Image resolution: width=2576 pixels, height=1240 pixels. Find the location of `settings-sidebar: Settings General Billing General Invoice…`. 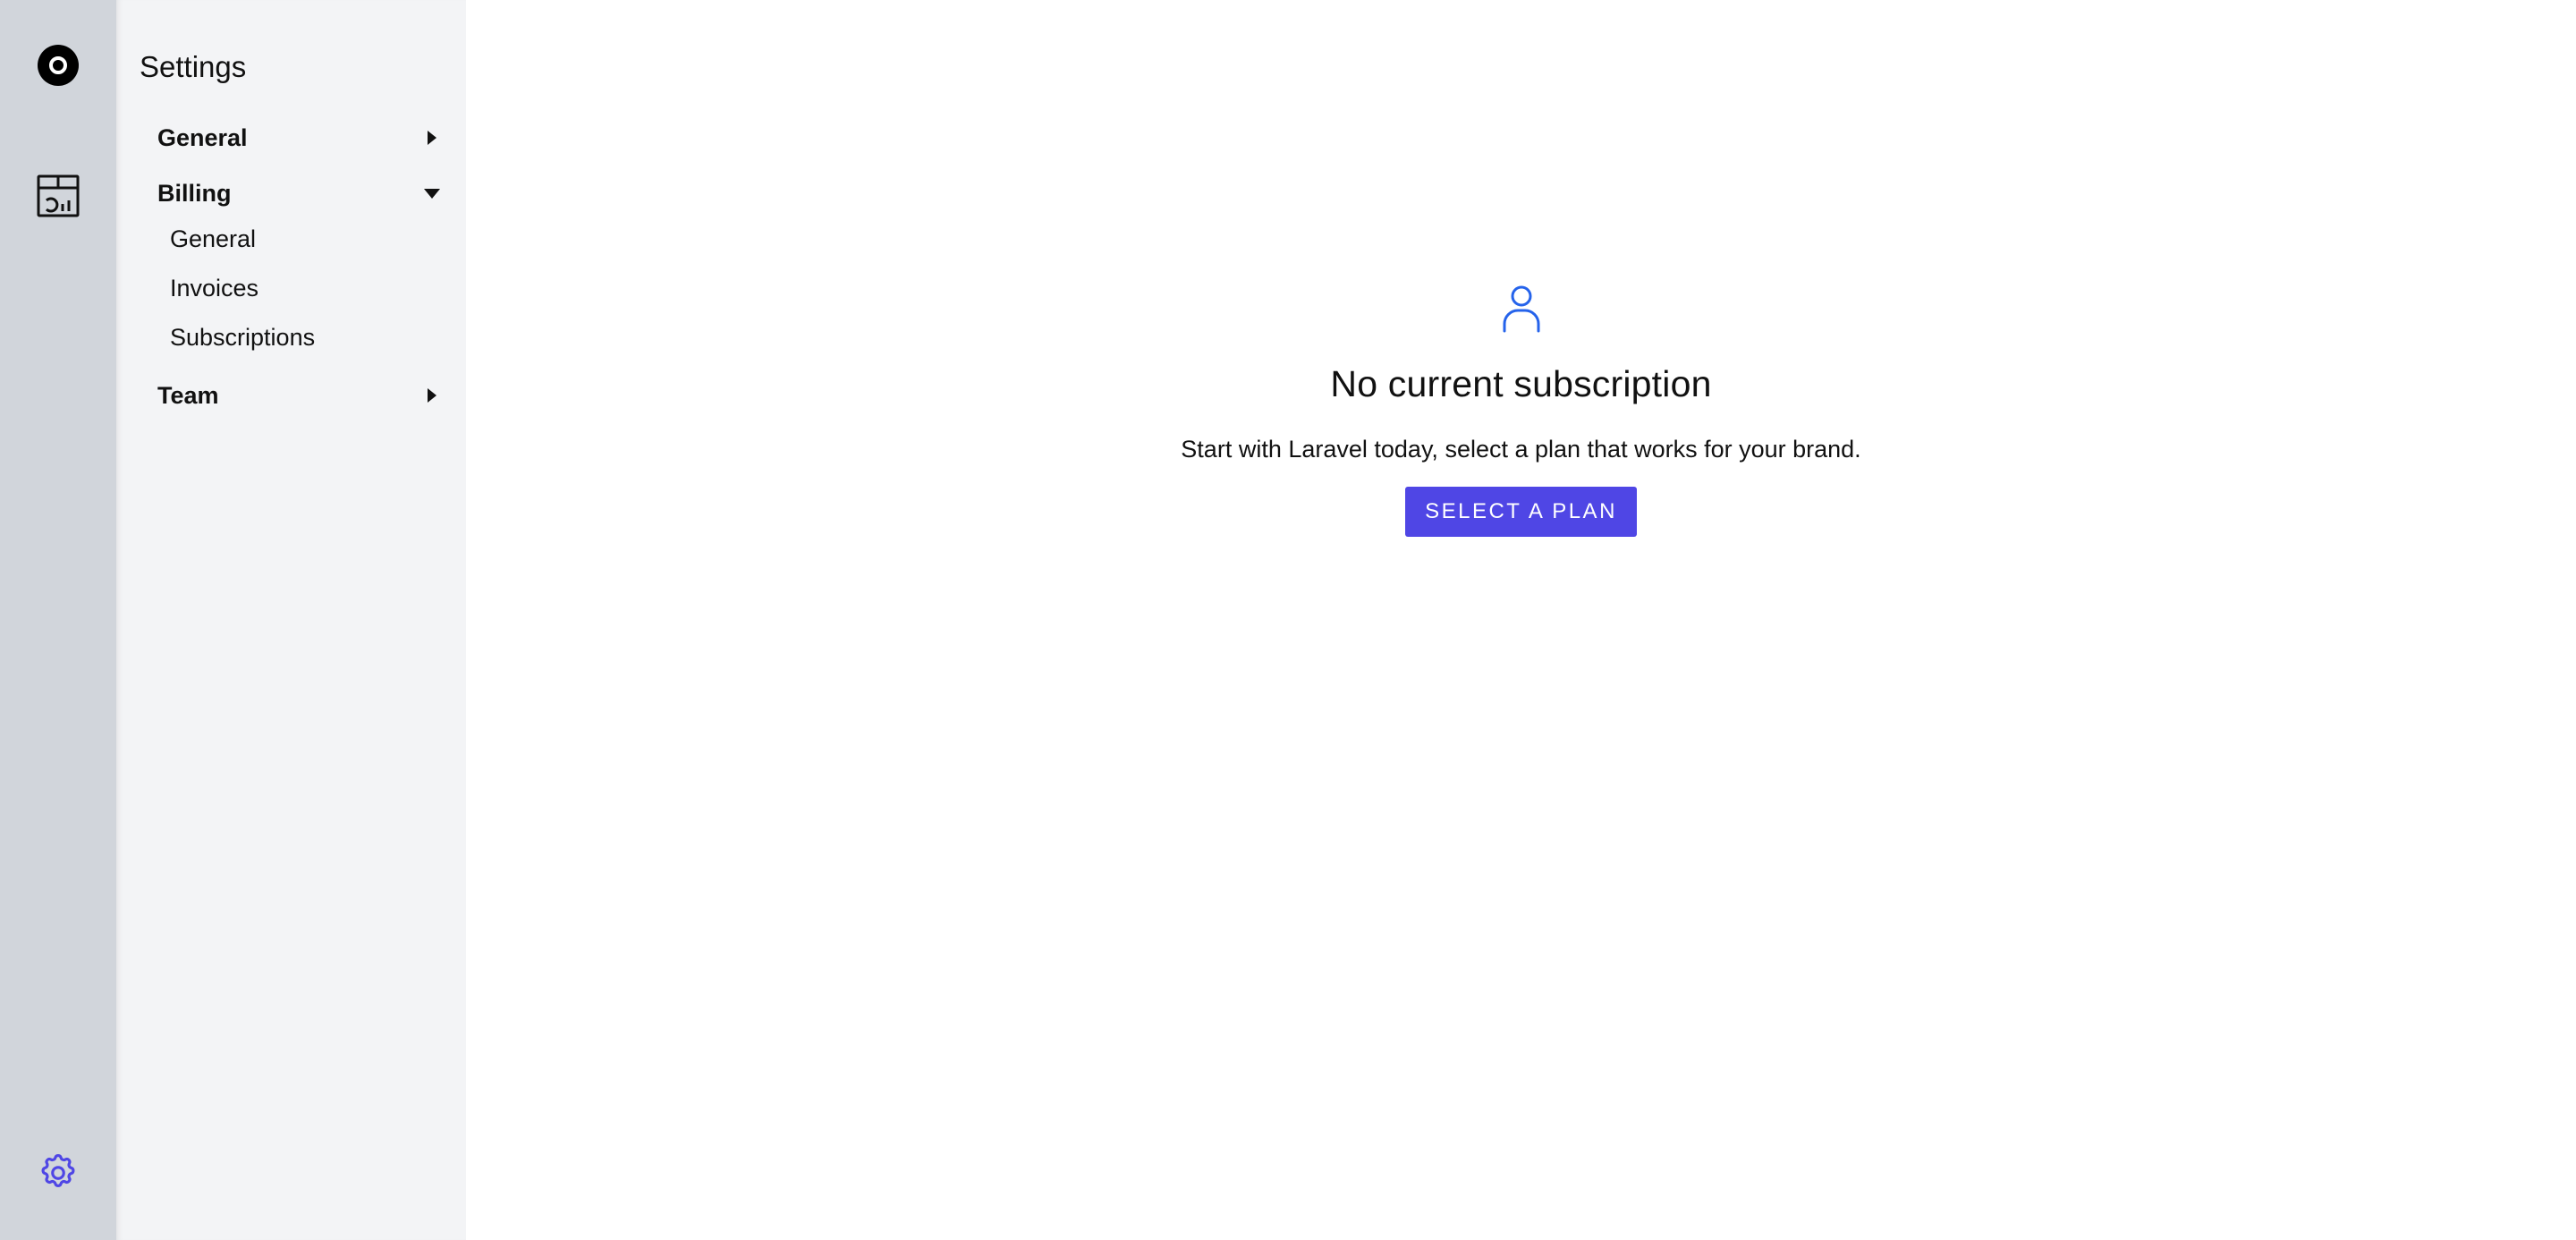

settings-sidebar: Settings General Billing General Invoice… is located at coordinates (291, 620).